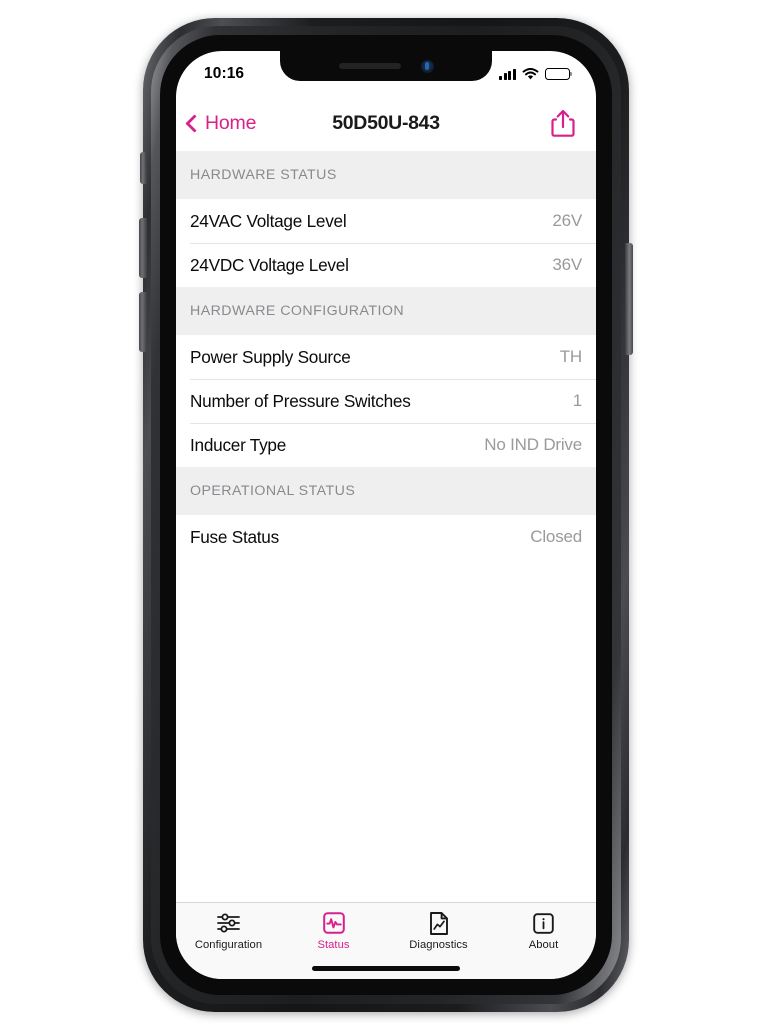  Describe the element at coordinates (427, 66) in the screenshot. I see `front-camera-icon` at that location.